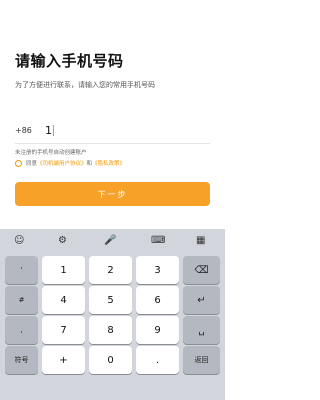 This screenshot has width=320, height=400. What do you see at coordinates (63, 330) in the screenshot?
I see `key-7: 7` at bounding box center [63, 330].